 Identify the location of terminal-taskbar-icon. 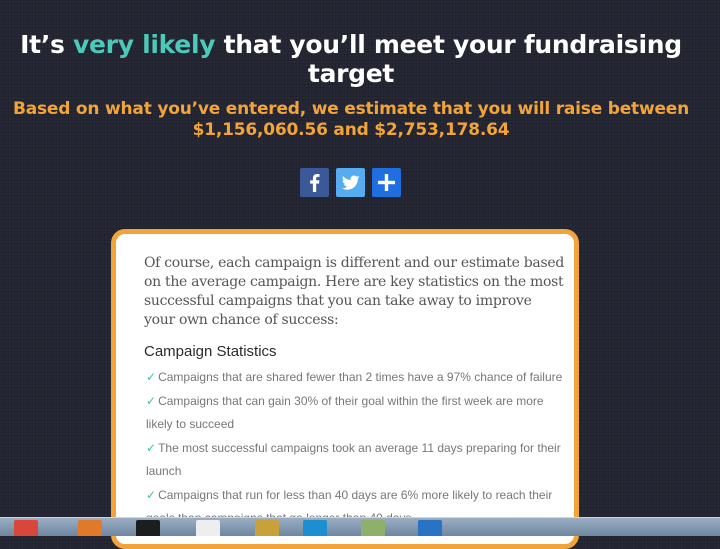
(148, 528).